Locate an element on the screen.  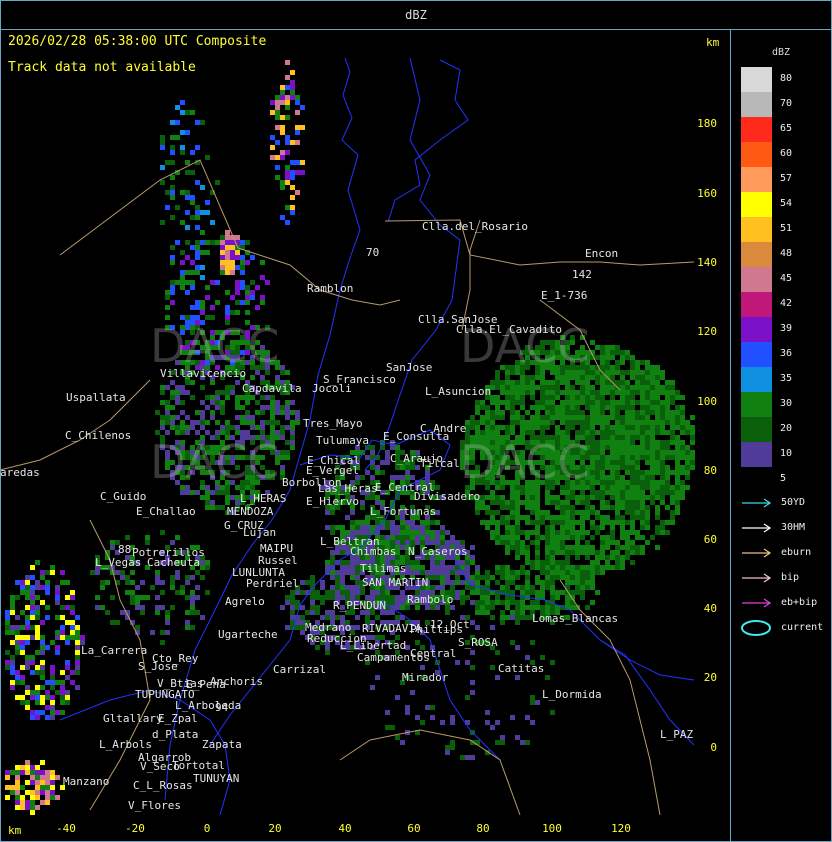
y-tick: 0 is located at coordinates (713, 747).